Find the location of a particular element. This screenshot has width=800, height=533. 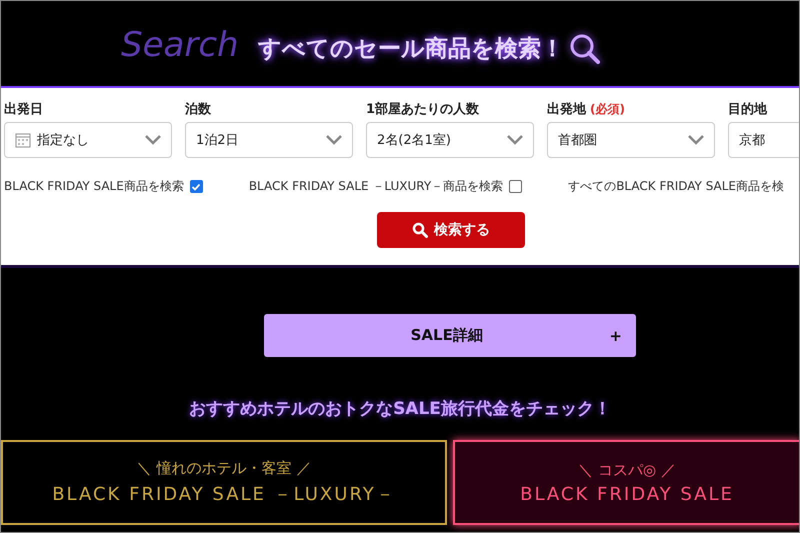

select-field: 指定なし is located at coordinates (88, 140).